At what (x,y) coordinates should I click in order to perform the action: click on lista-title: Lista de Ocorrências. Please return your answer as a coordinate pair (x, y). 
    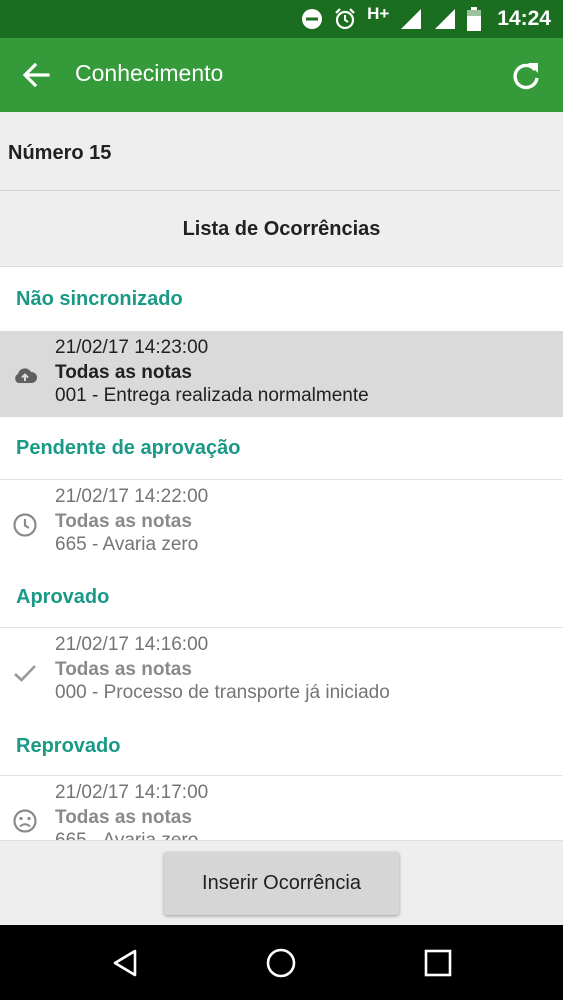
    Looking at the image, I should click on (281, 229).